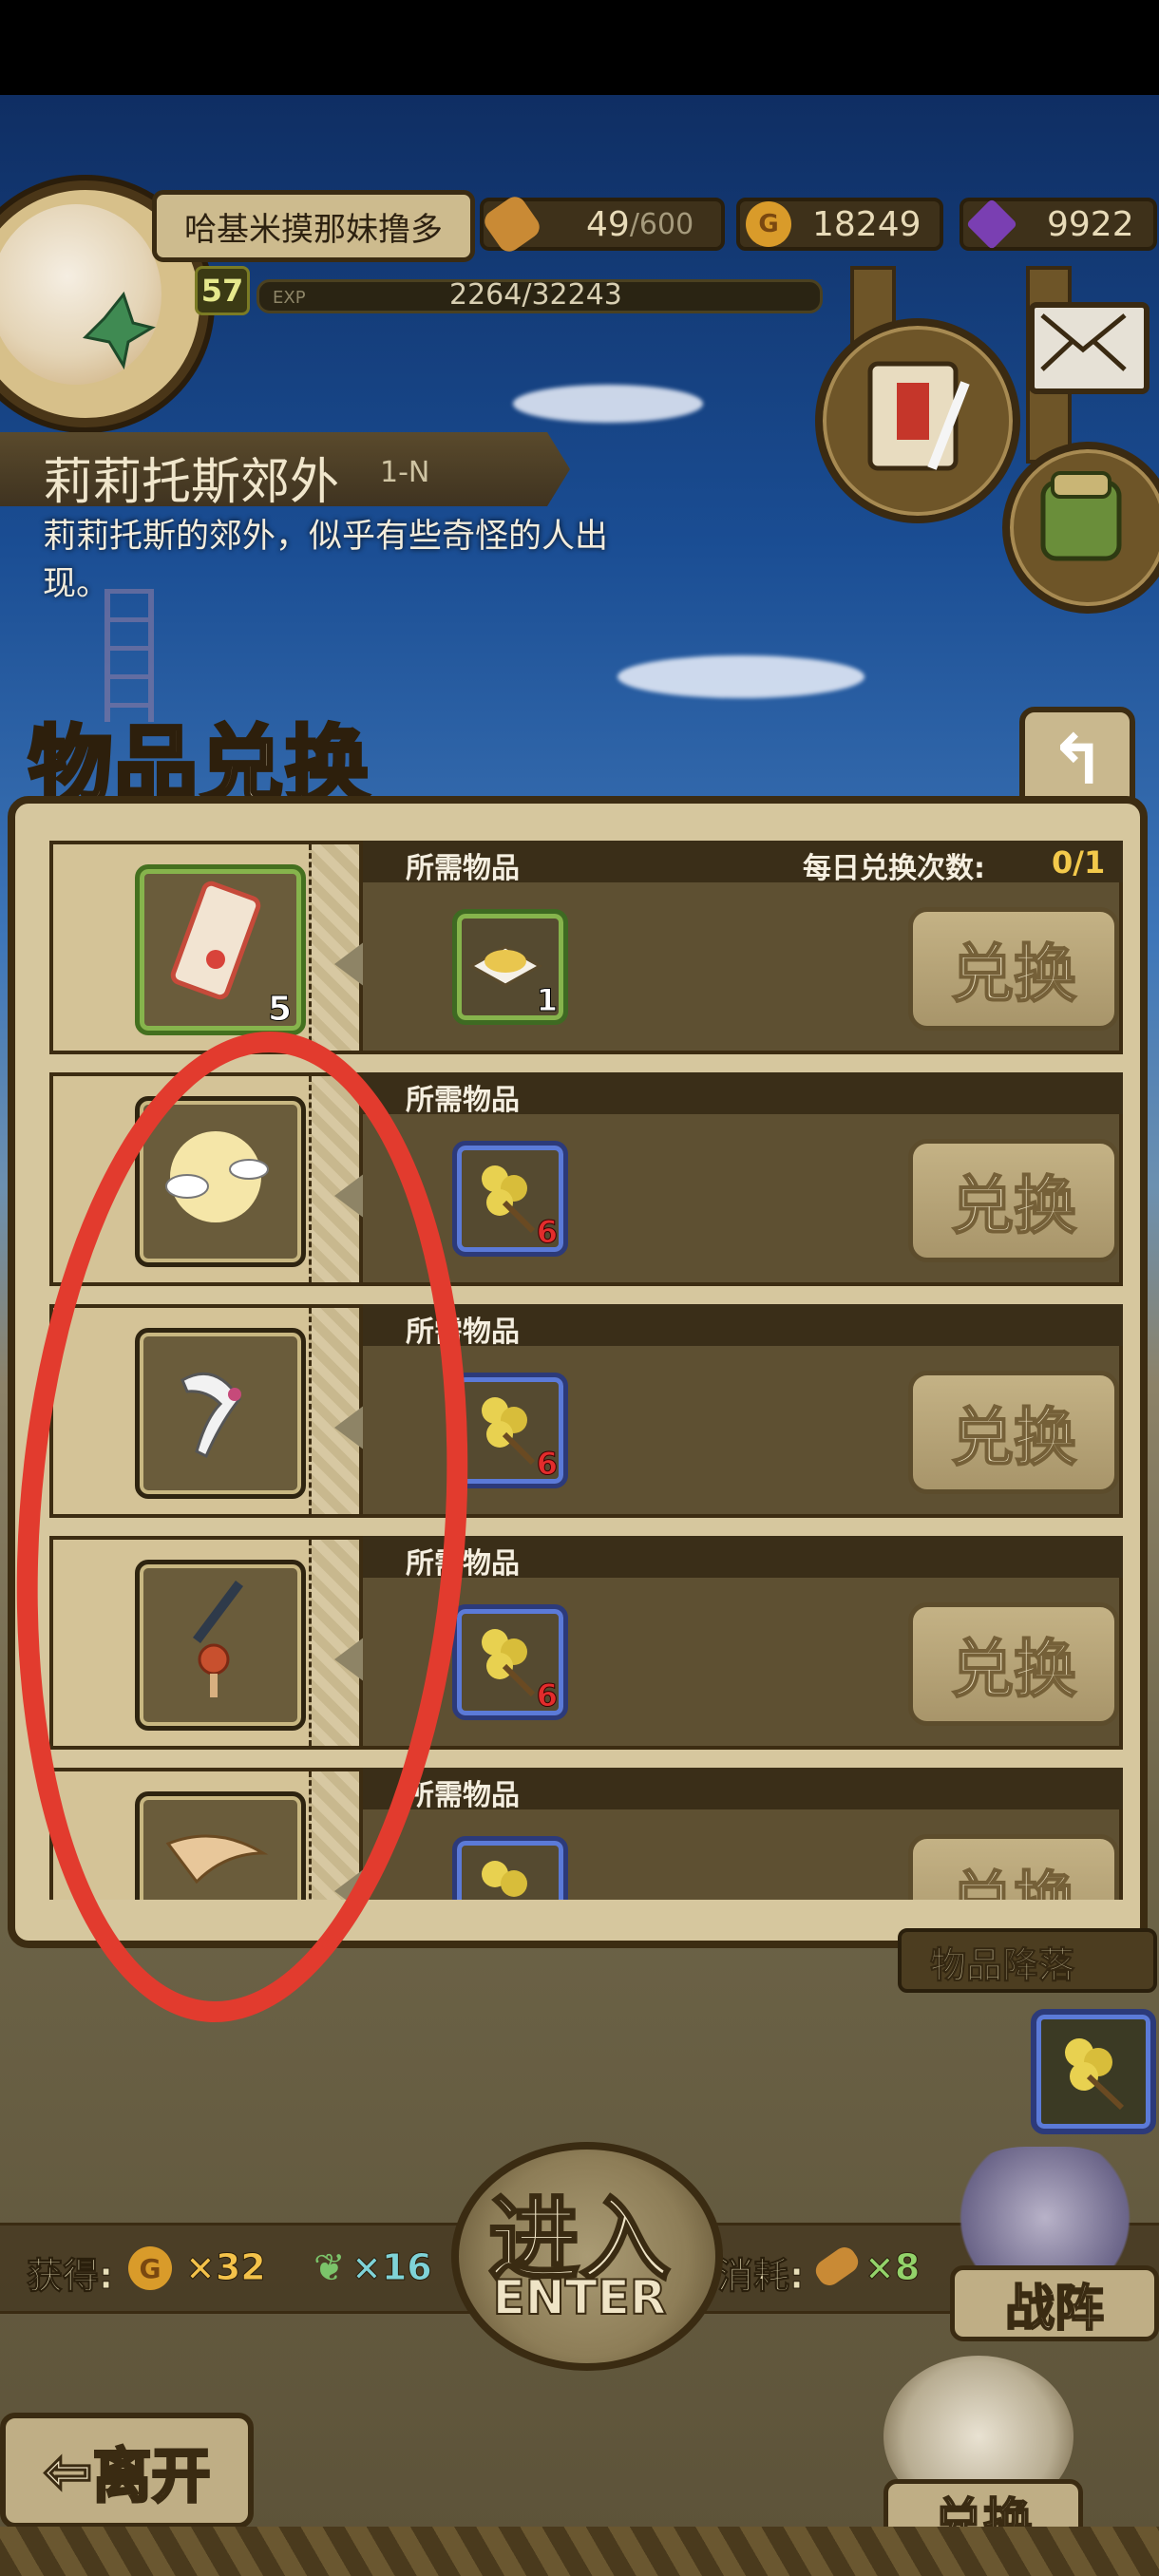 This screenshot has height=2576, width=1159. I want to click on drop-item-slot, so click(1093, 2071).